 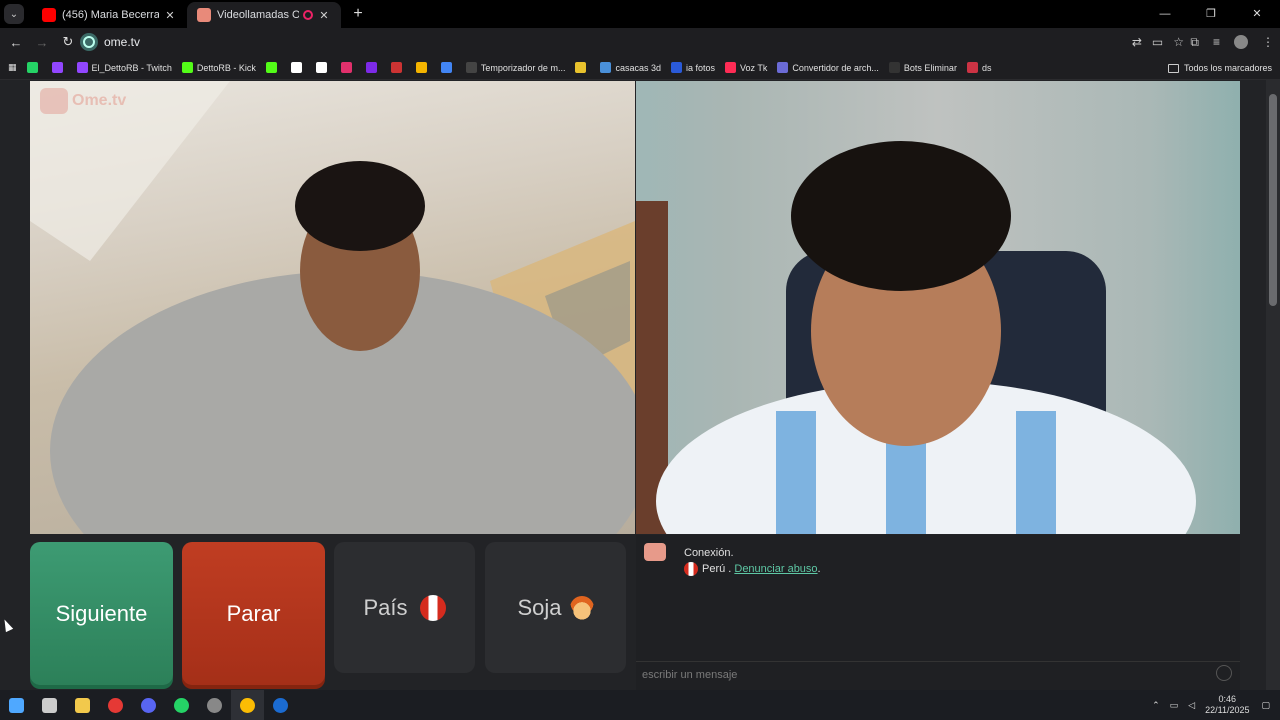 What do you see at coordinates (68, 42) in the screenshot?
I see `reload-button: ↻` at bounding box center [68, 42].